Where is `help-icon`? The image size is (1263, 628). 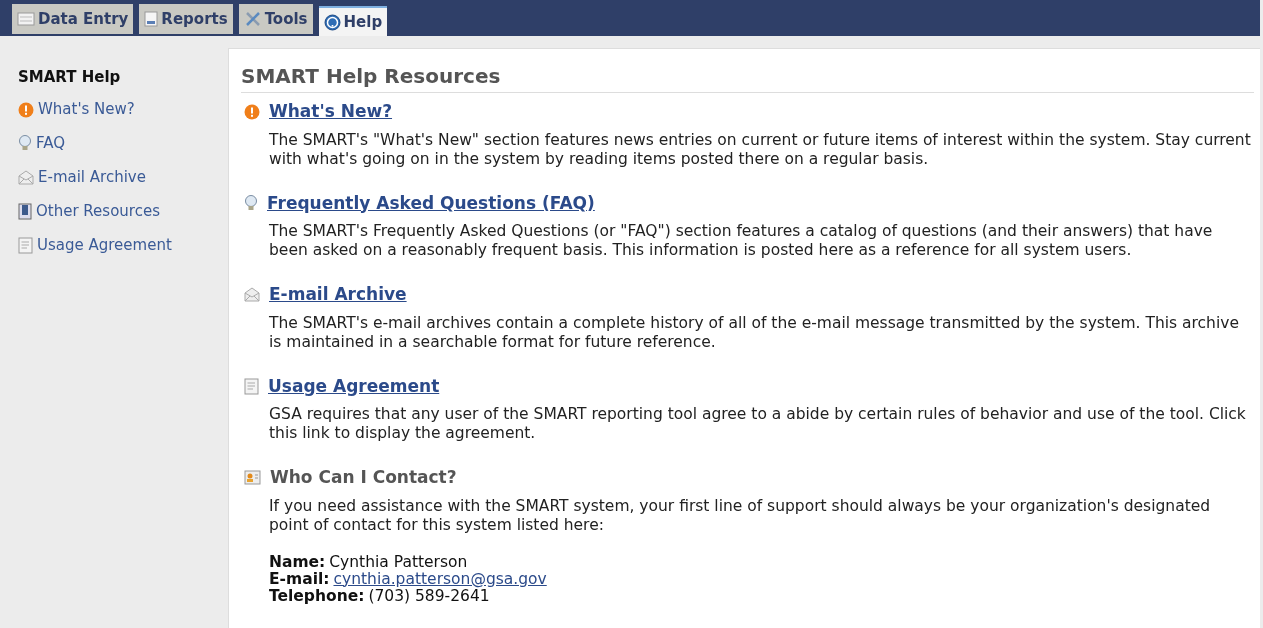 help-icon is located at coordinates (332, 22).